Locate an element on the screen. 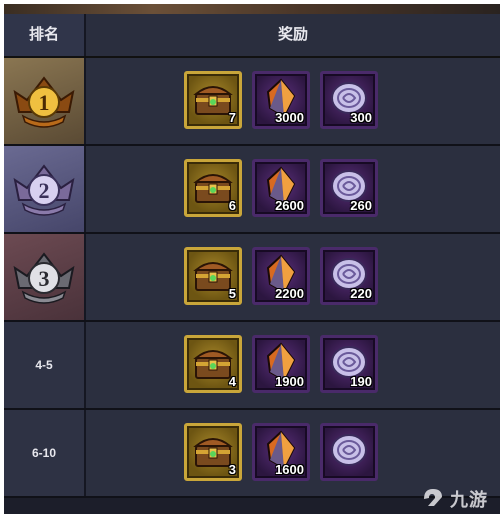 The height and width of the screenshot is (518, 504). silver-coin-icon is located at coordinates (349, 449).